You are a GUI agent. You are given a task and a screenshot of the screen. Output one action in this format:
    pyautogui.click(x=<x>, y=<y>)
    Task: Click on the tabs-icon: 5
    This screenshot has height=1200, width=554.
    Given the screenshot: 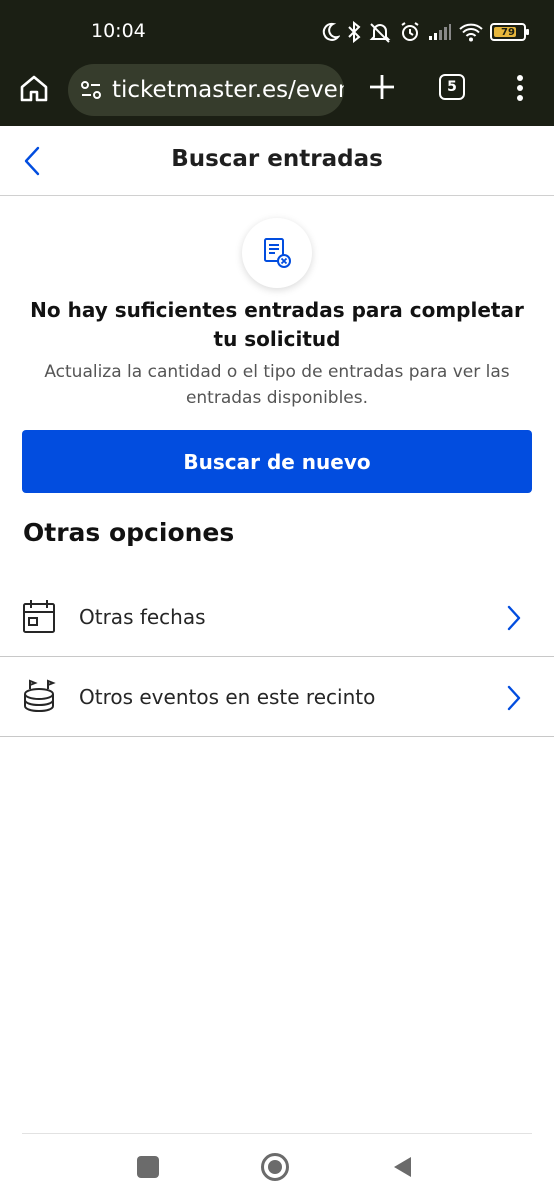 What is the action you would take?
    pyautogui.click(x=452, y=87)
    